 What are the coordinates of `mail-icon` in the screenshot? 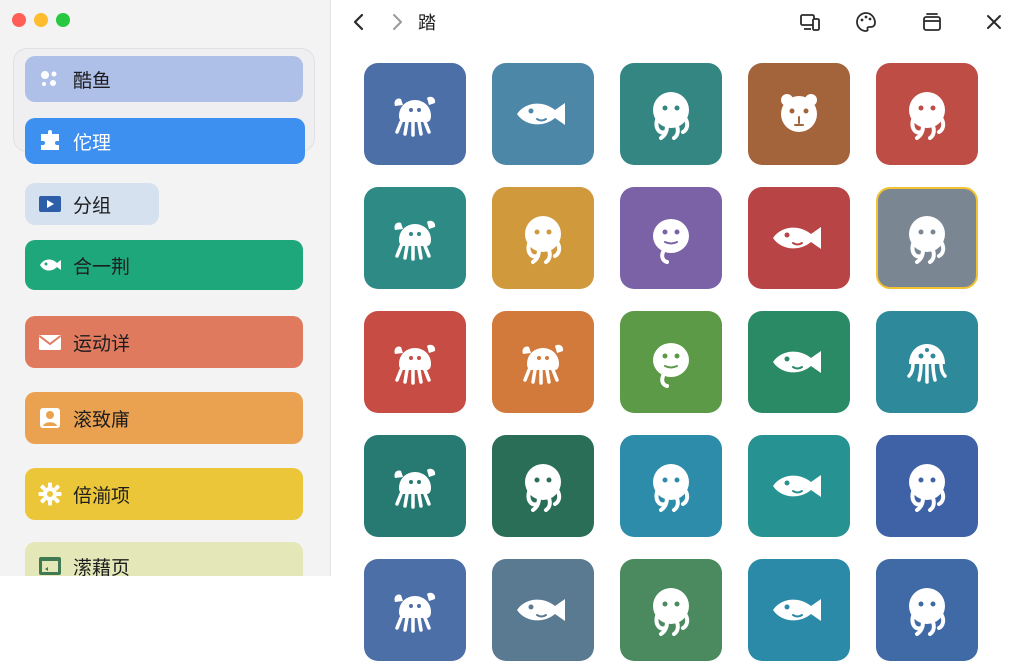 It's located at (50, 342).